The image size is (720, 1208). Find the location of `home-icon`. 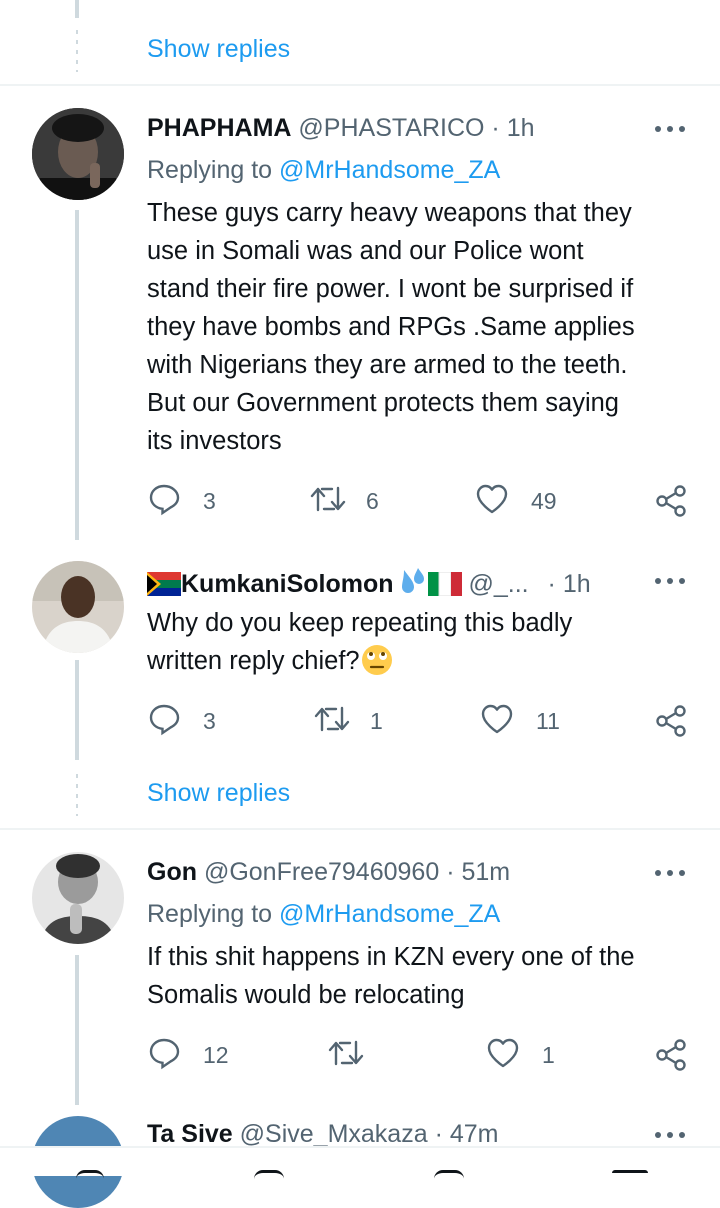

home-icon is located at coordinates (90, 1174).